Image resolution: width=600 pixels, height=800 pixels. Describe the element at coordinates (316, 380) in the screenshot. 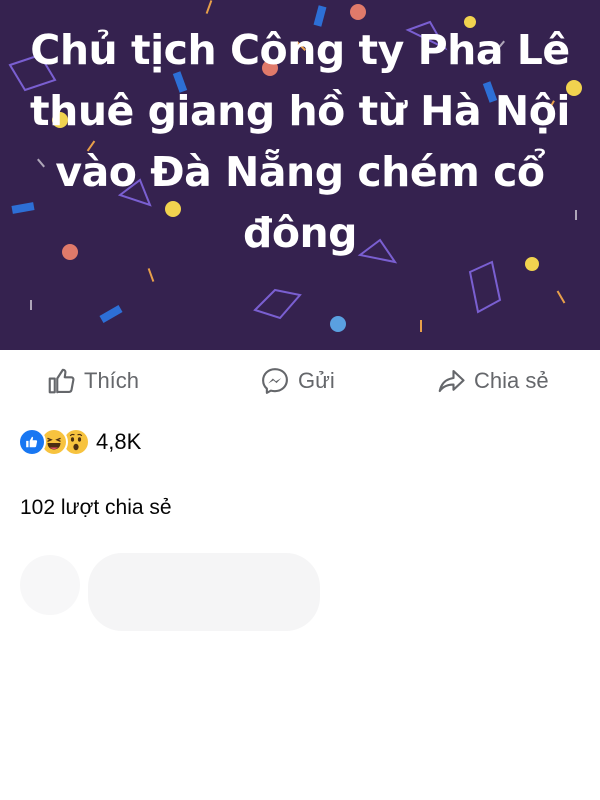

I see `send-label: Gửi` at that location.